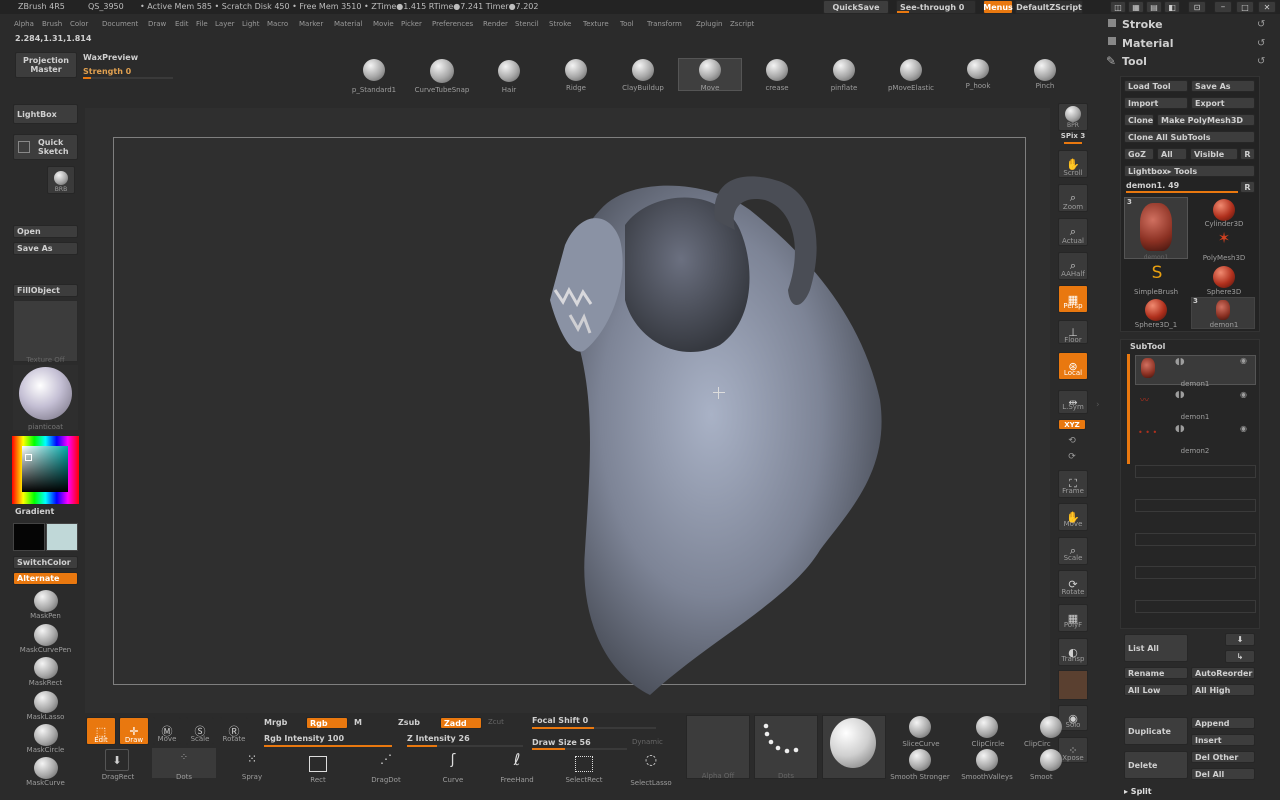  What do you see at coordinates (1138, 791) in the screenshot?
I see `split-menu-header: ▸ Split` at bounding box center [1138, 791].